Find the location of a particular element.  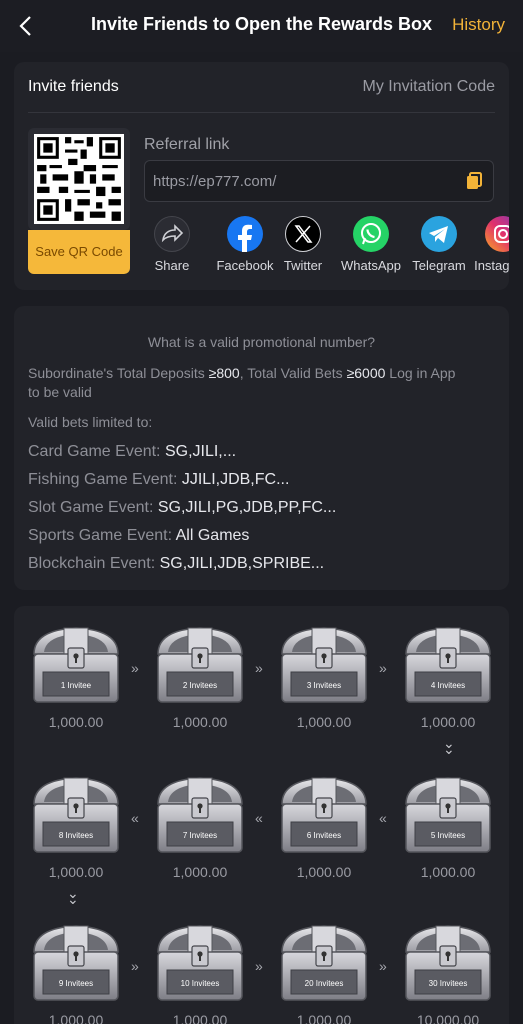

reward-box-label: 3 Invitees is located at coordinates (324, 685).